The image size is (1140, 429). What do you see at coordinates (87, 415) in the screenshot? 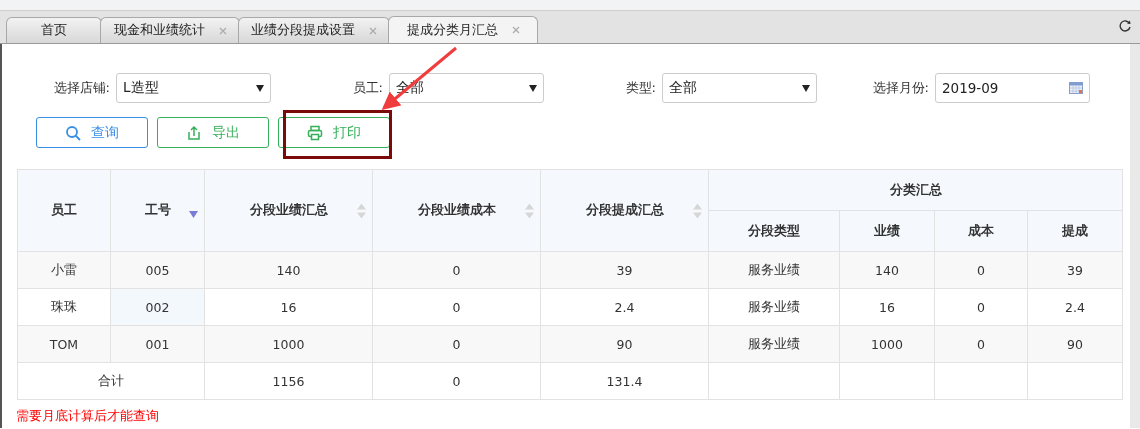
I see `warning-text: 需要月底计算后才能查询` at bounding box center [87, 415].